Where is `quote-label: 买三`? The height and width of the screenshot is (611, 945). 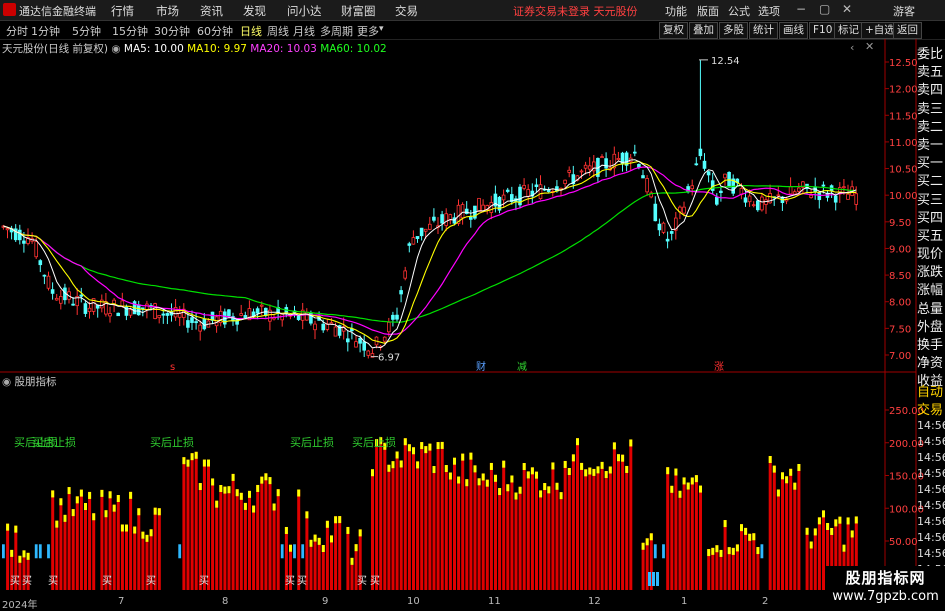 quote-label: 买三 is located at coordinates (931, 201).